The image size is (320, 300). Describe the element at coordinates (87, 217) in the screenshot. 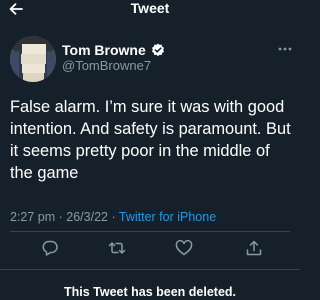

I see `tweet-date: 26/3/22` at that location.